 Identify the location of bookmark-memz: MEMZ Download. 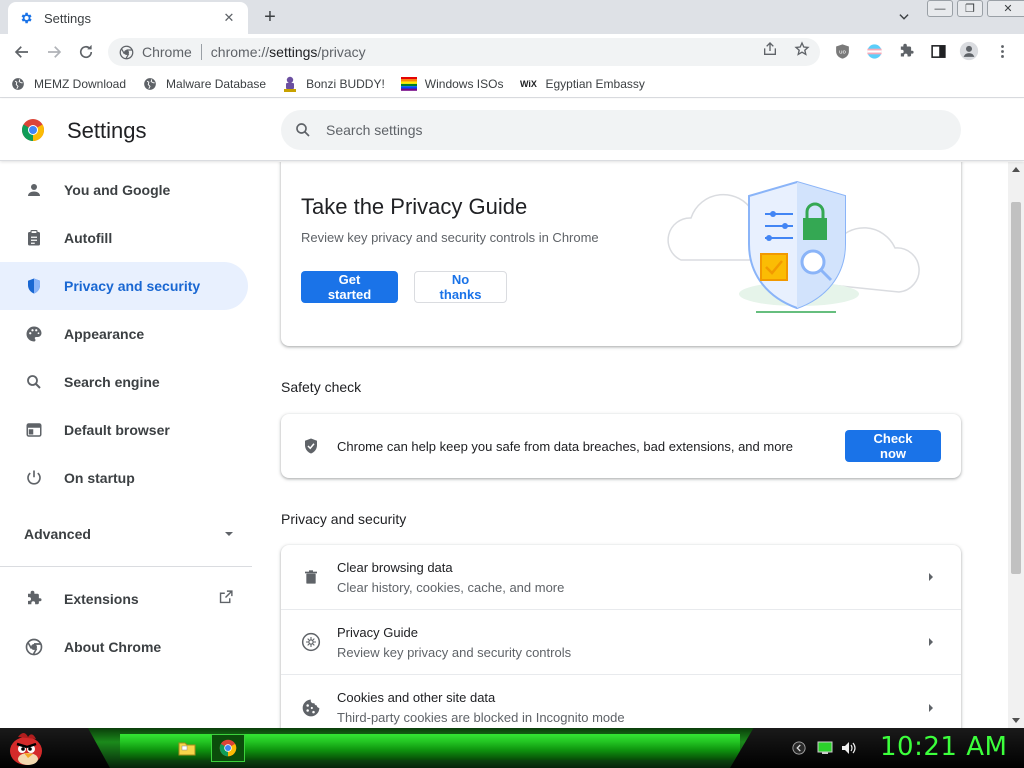
(68, 84).